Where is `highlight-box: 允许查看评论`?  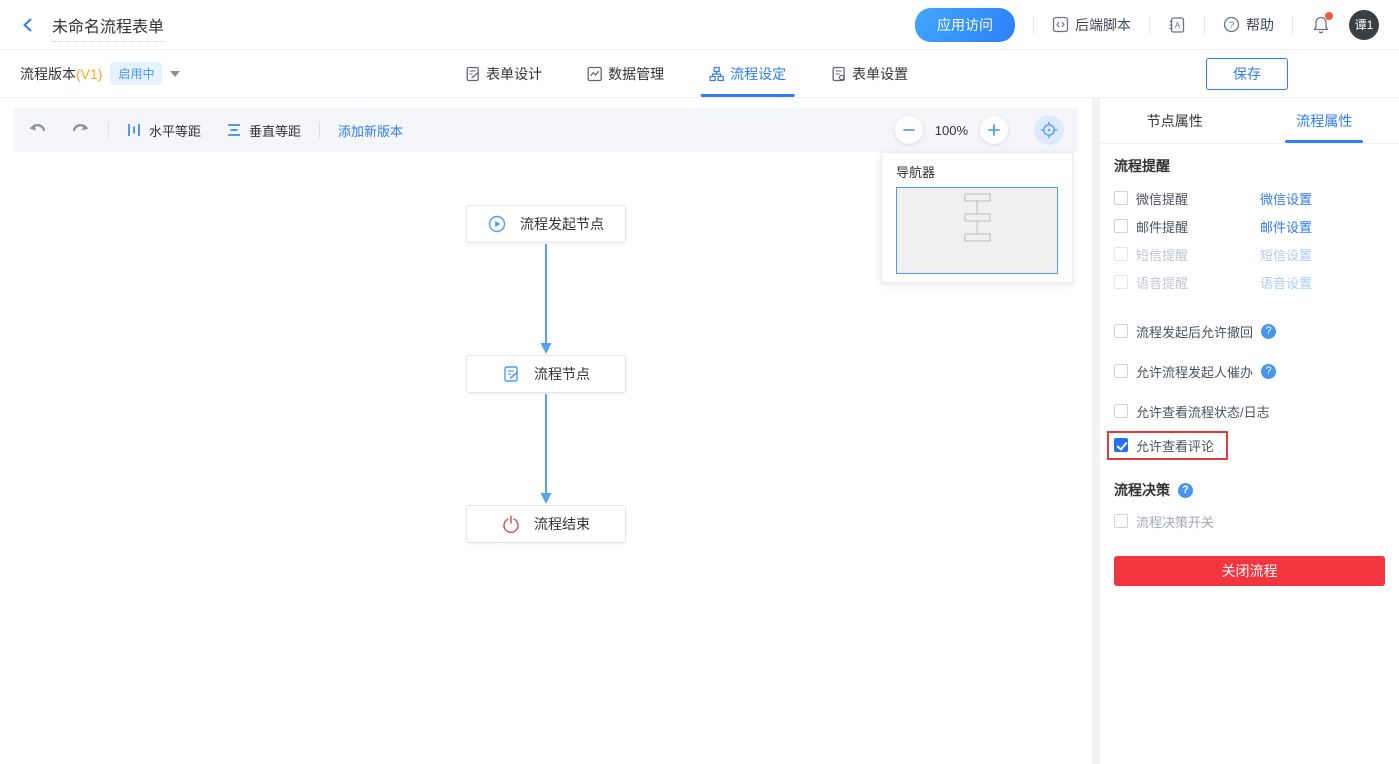 highlight-box: 允许查看评论 is located at coordinates (1168, 445).